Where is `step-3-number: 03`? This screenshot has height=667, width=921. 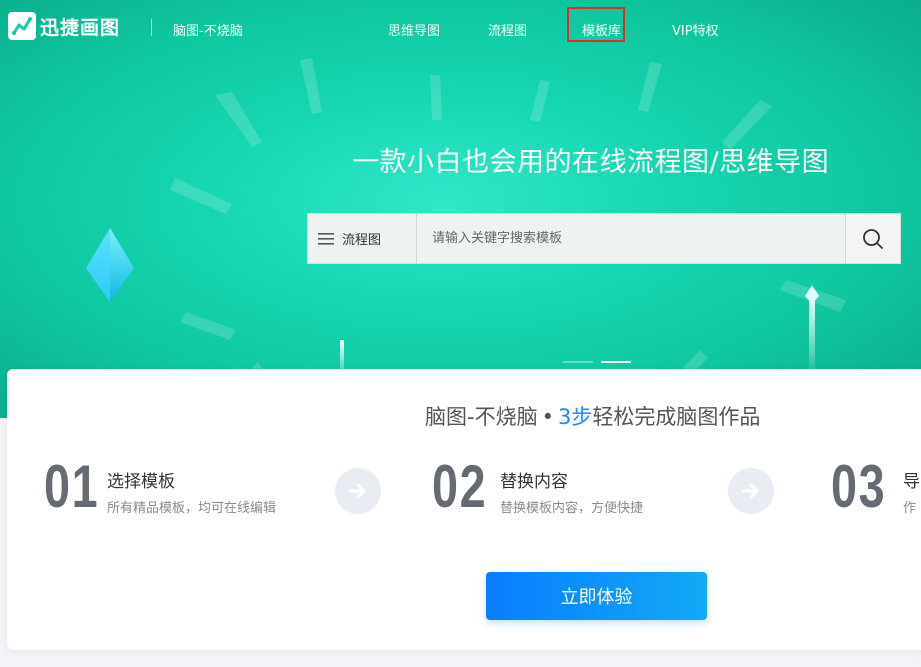 step-3-number: 03 is located at coordinates (859, 486).